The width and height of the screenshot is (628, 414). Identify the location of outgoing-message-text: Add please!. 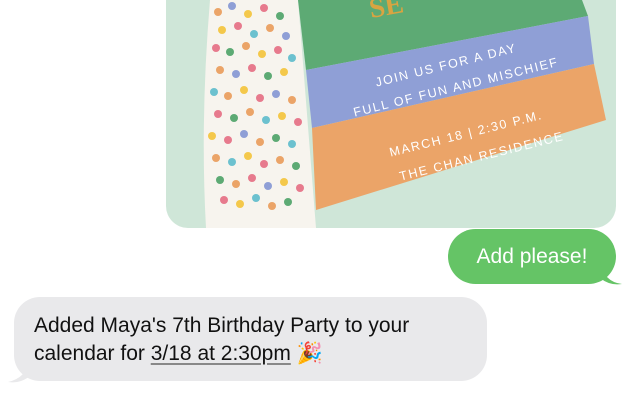
(532, 256).